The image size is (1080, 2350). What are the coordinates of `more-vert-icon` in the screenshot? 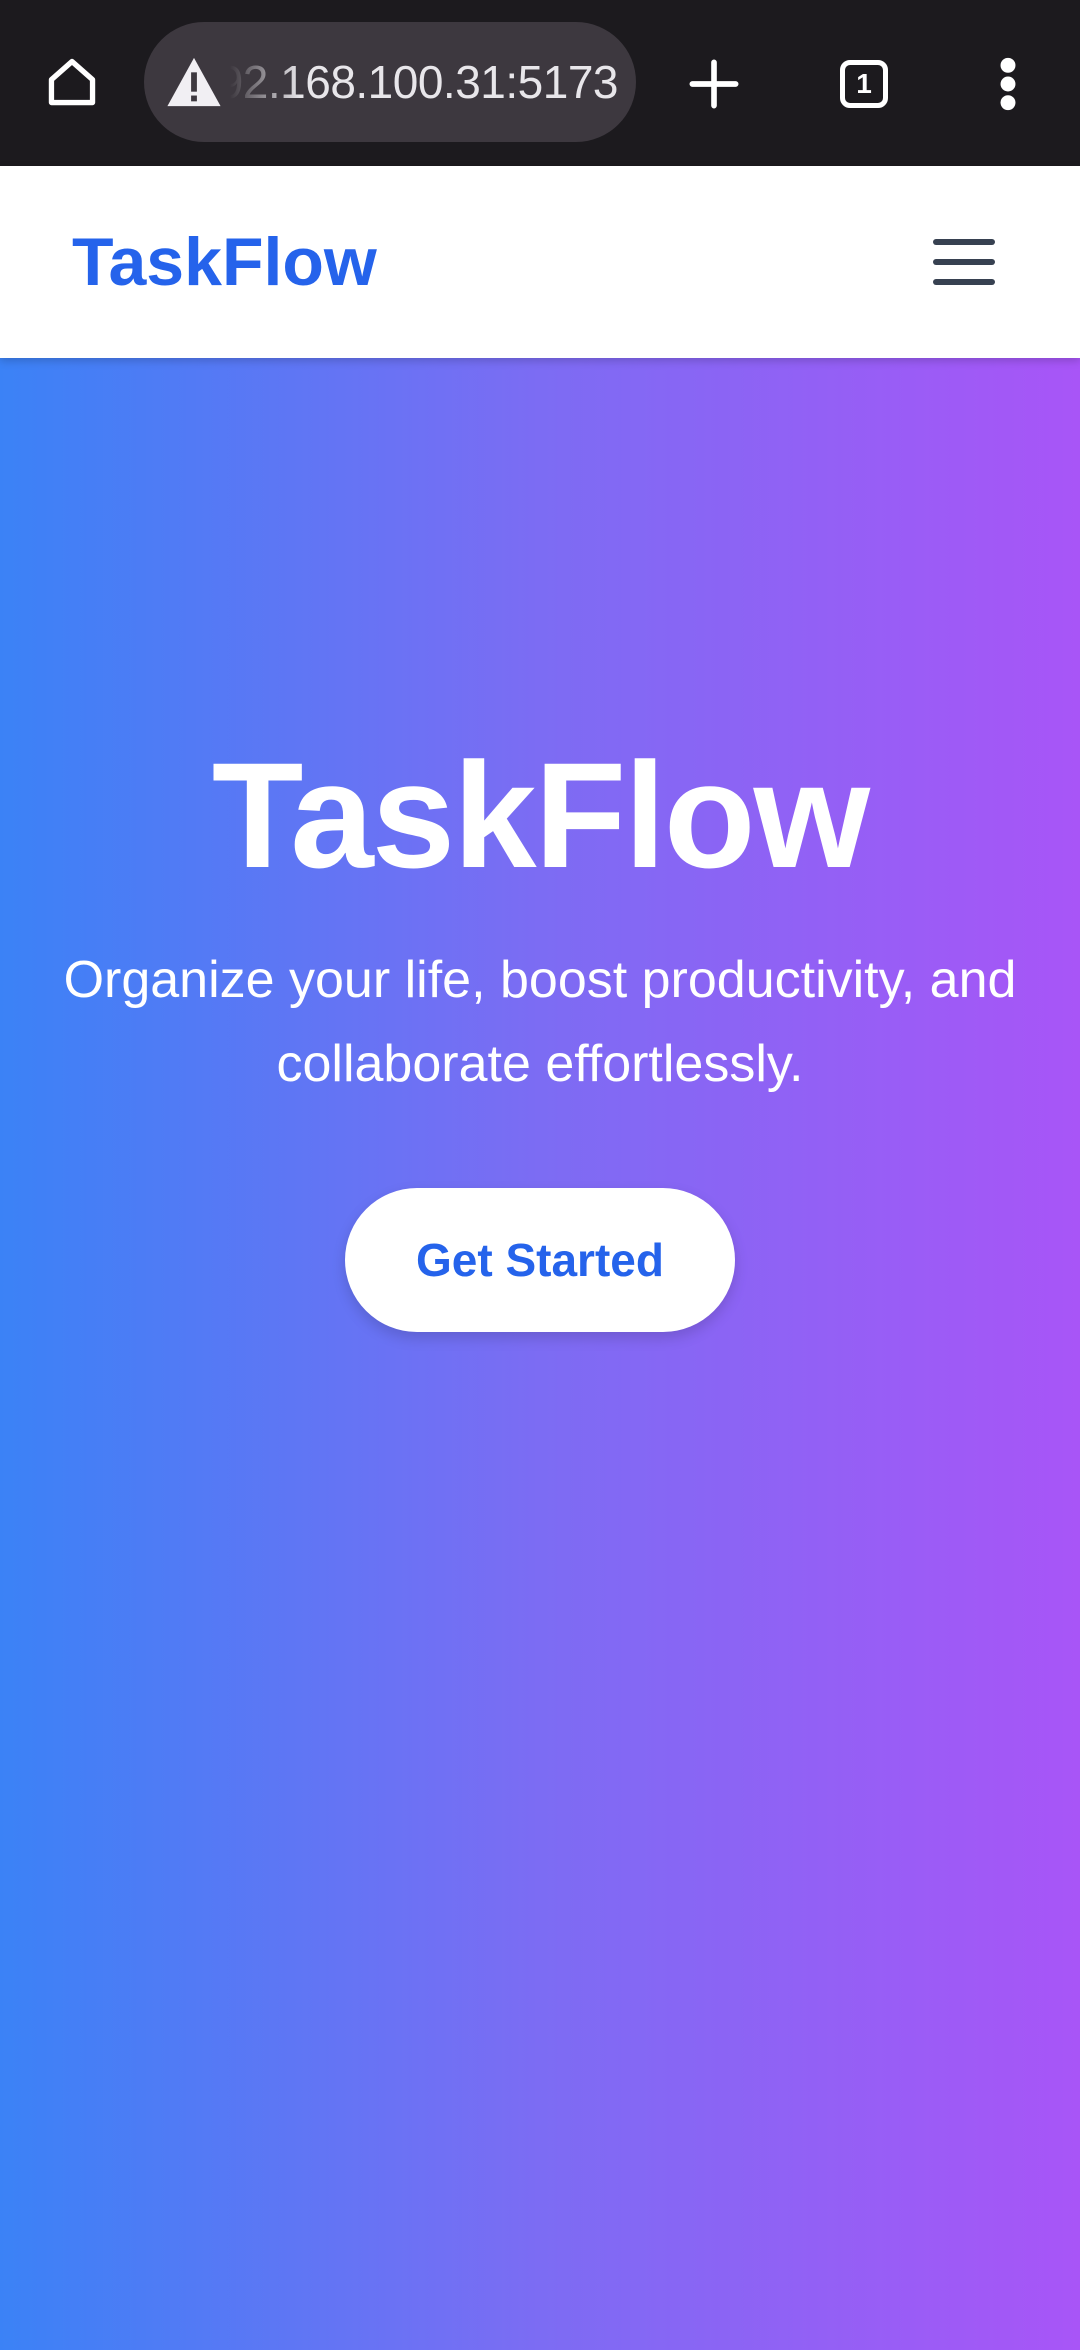 It's located at (1008, 84).